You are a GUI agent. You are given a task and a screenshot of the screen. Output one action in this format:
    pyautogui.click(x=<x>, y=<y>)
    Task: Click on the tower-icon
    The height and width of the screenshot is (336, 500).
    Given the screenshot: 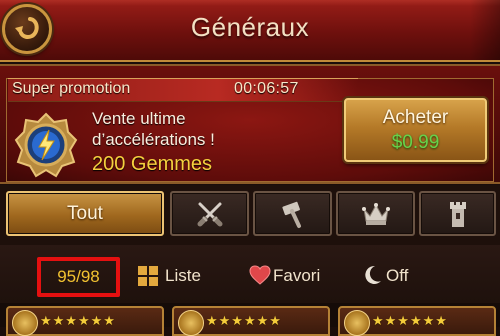 What is the action you would take?
    pyautogui.click(x=457, y=214)
    